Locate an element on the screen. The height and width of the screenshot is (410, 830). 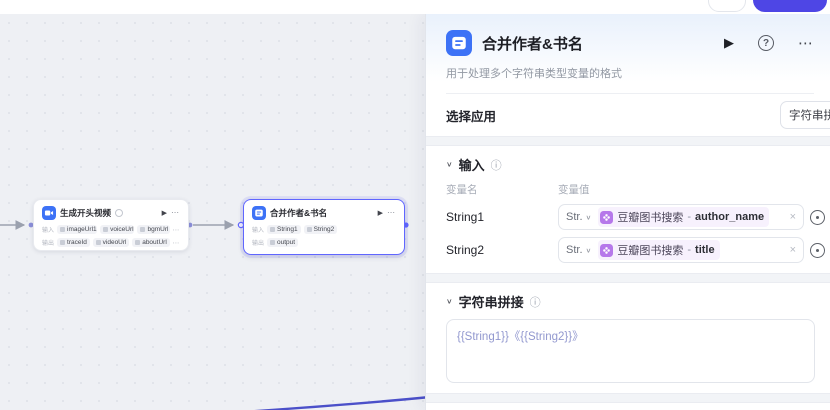
node2-header: 合并作者&书名 ▶ ⋯ is located at coordinates (324, 211).